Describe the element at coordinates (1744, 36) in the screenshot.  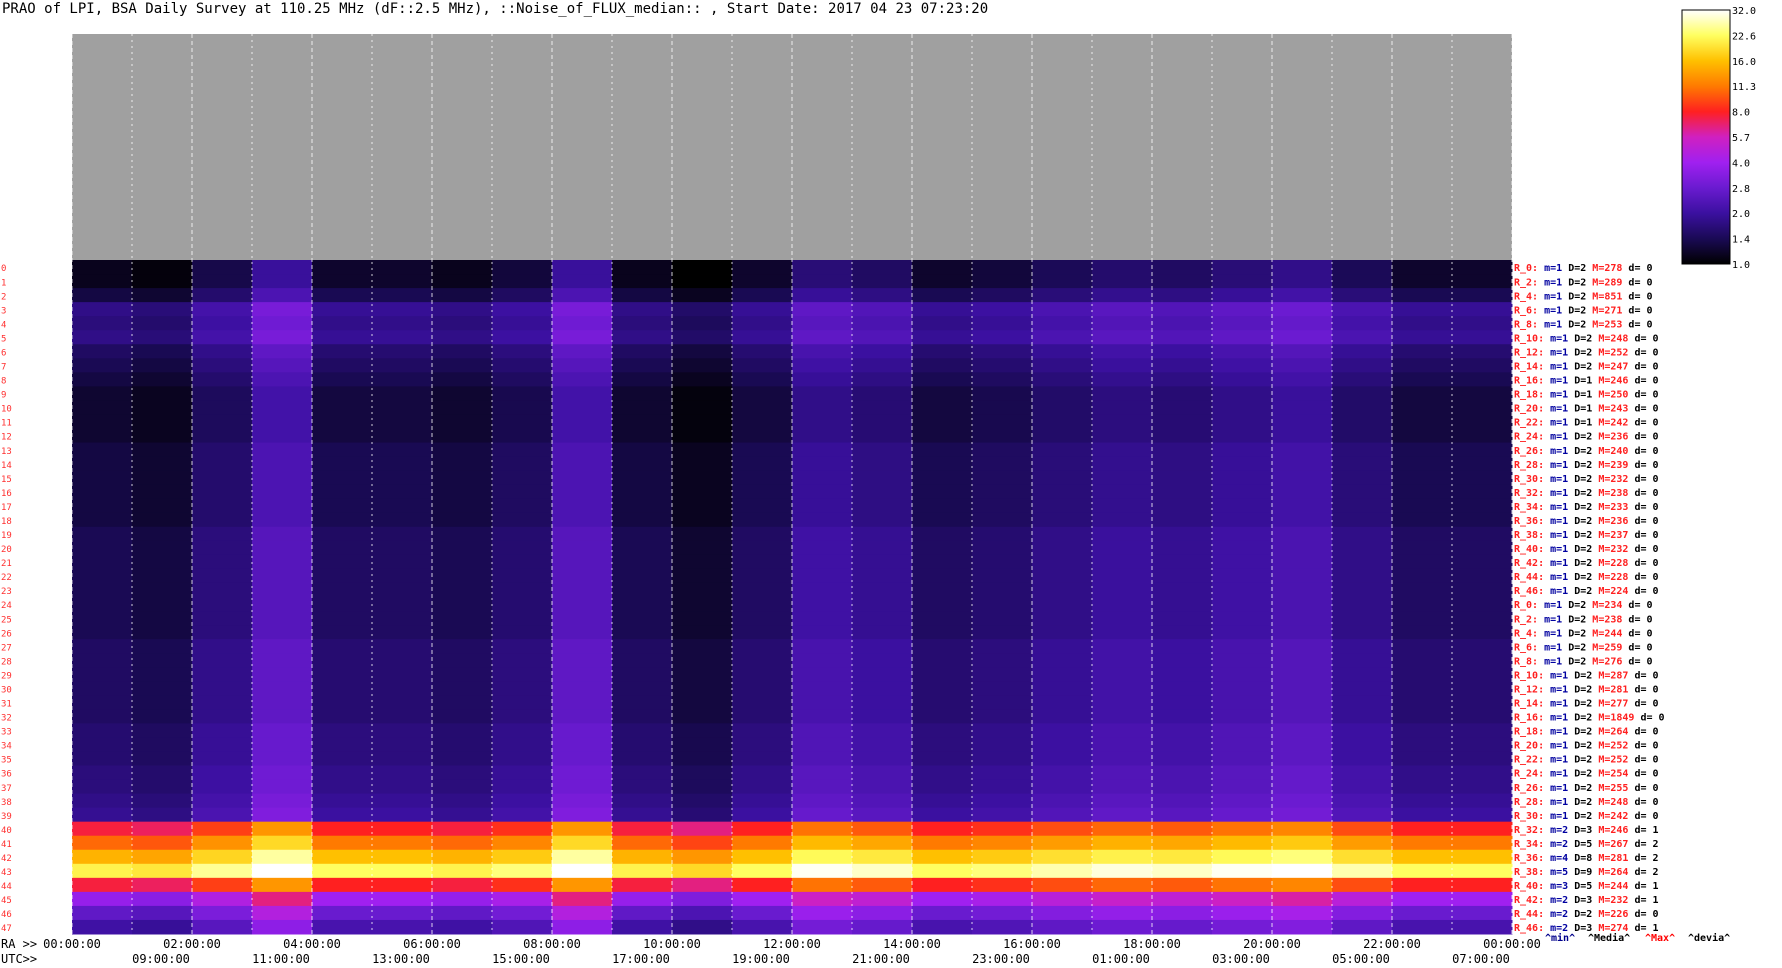
I see `colorbar-tick-label: 22.6` at that location.